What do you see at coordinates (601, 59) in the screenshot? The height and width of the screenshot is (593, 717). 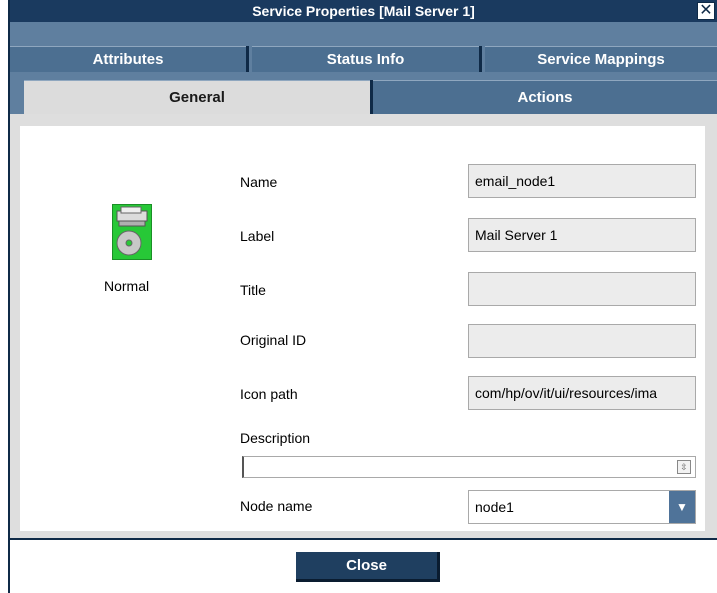 I see `tab-service-mappings: Service Mappings` at bounding box center [601, 59].